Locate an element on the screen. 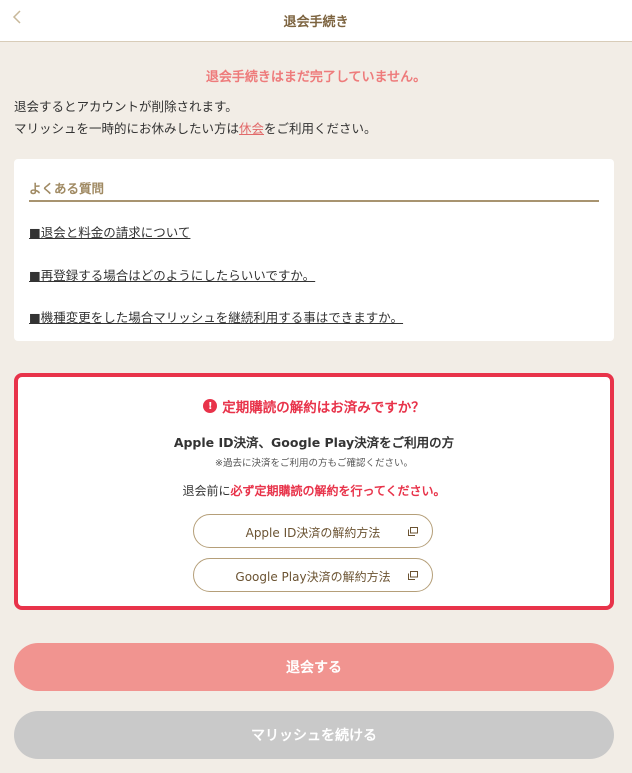  subscription-title-row: ! 定期購読の解約はお済みですか？ is located at coordinates (314, 406).